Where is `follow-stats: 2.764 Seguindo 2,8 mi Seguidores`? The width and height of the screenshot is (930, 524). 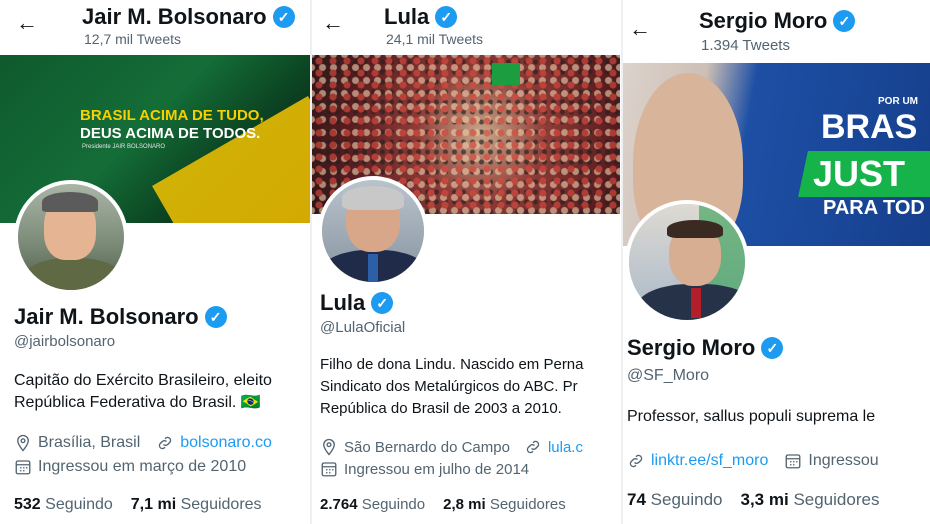
follow-stats: 2.764 Seguindo 2,8 mi Seguidores is located at coordinates (443, 504).